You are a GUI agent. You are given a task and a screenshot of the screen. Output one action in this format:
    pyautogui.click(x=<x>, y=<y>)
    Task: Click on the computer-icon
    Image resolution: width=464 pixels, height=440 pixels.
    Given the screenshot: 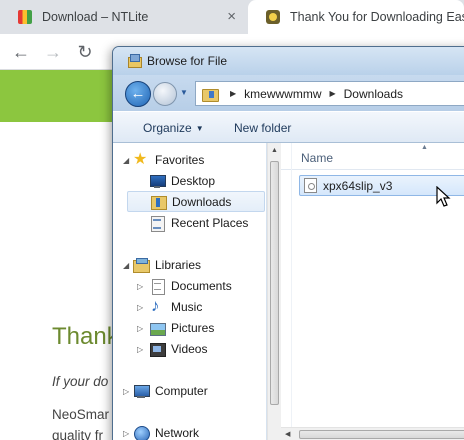 What is the action you would take?
    pyautogui.click(x=141, y=391)
    